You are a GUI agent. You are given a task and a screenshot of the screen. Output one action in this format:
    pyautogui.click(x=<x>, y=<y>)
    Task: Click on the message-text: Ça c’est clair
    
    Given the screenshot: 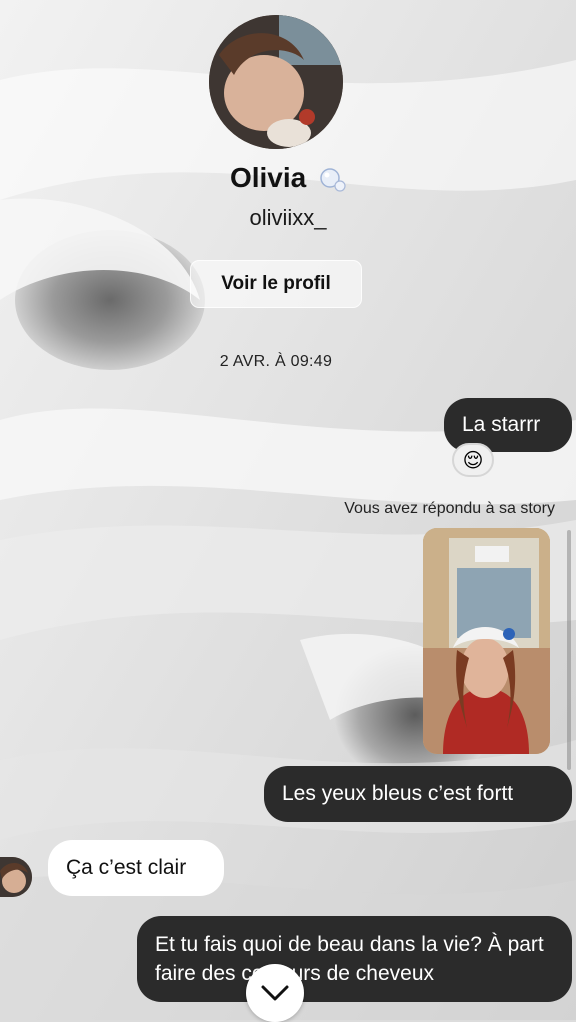 What is the action you would take?
    pyautogui.click(x=126, y=867)
    